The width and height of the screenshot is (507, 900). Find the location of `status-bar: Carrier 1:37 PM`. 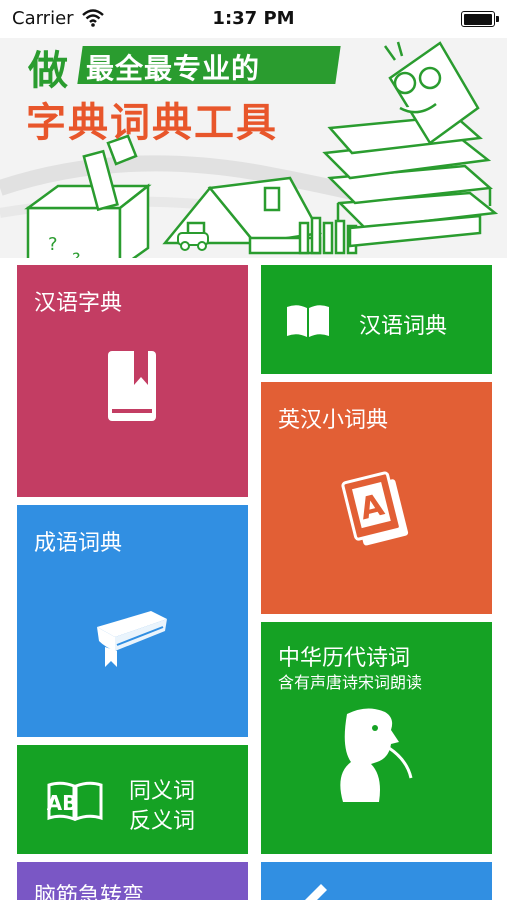

status-bar: Carrier 1:37 PM is located at coordinates (253, 19).